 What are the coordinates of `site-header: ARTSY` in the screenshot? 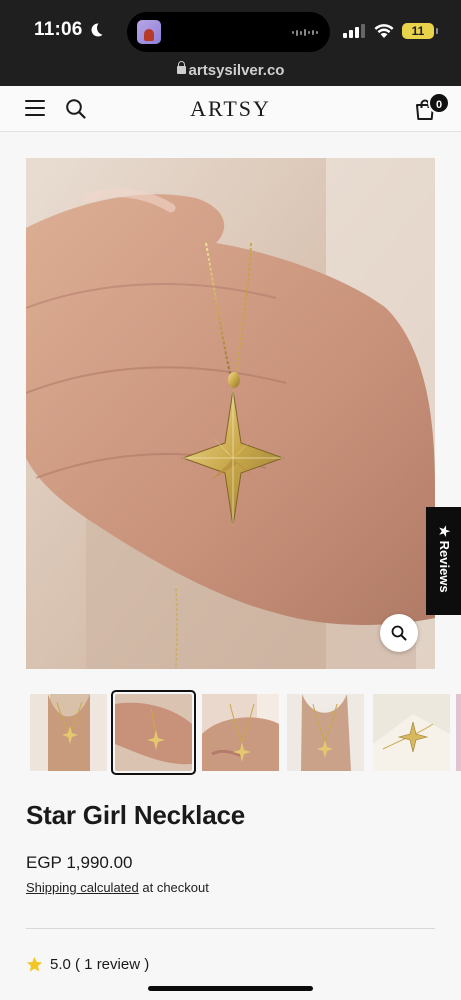 It's located at (230, 109).